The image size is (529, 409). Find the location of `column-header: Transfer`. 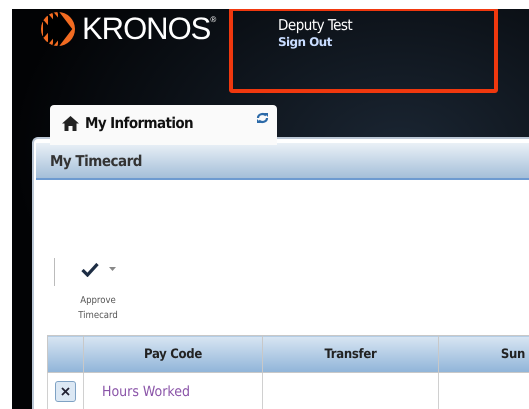

column-header: Transfer is located at coordinates (350, 354).